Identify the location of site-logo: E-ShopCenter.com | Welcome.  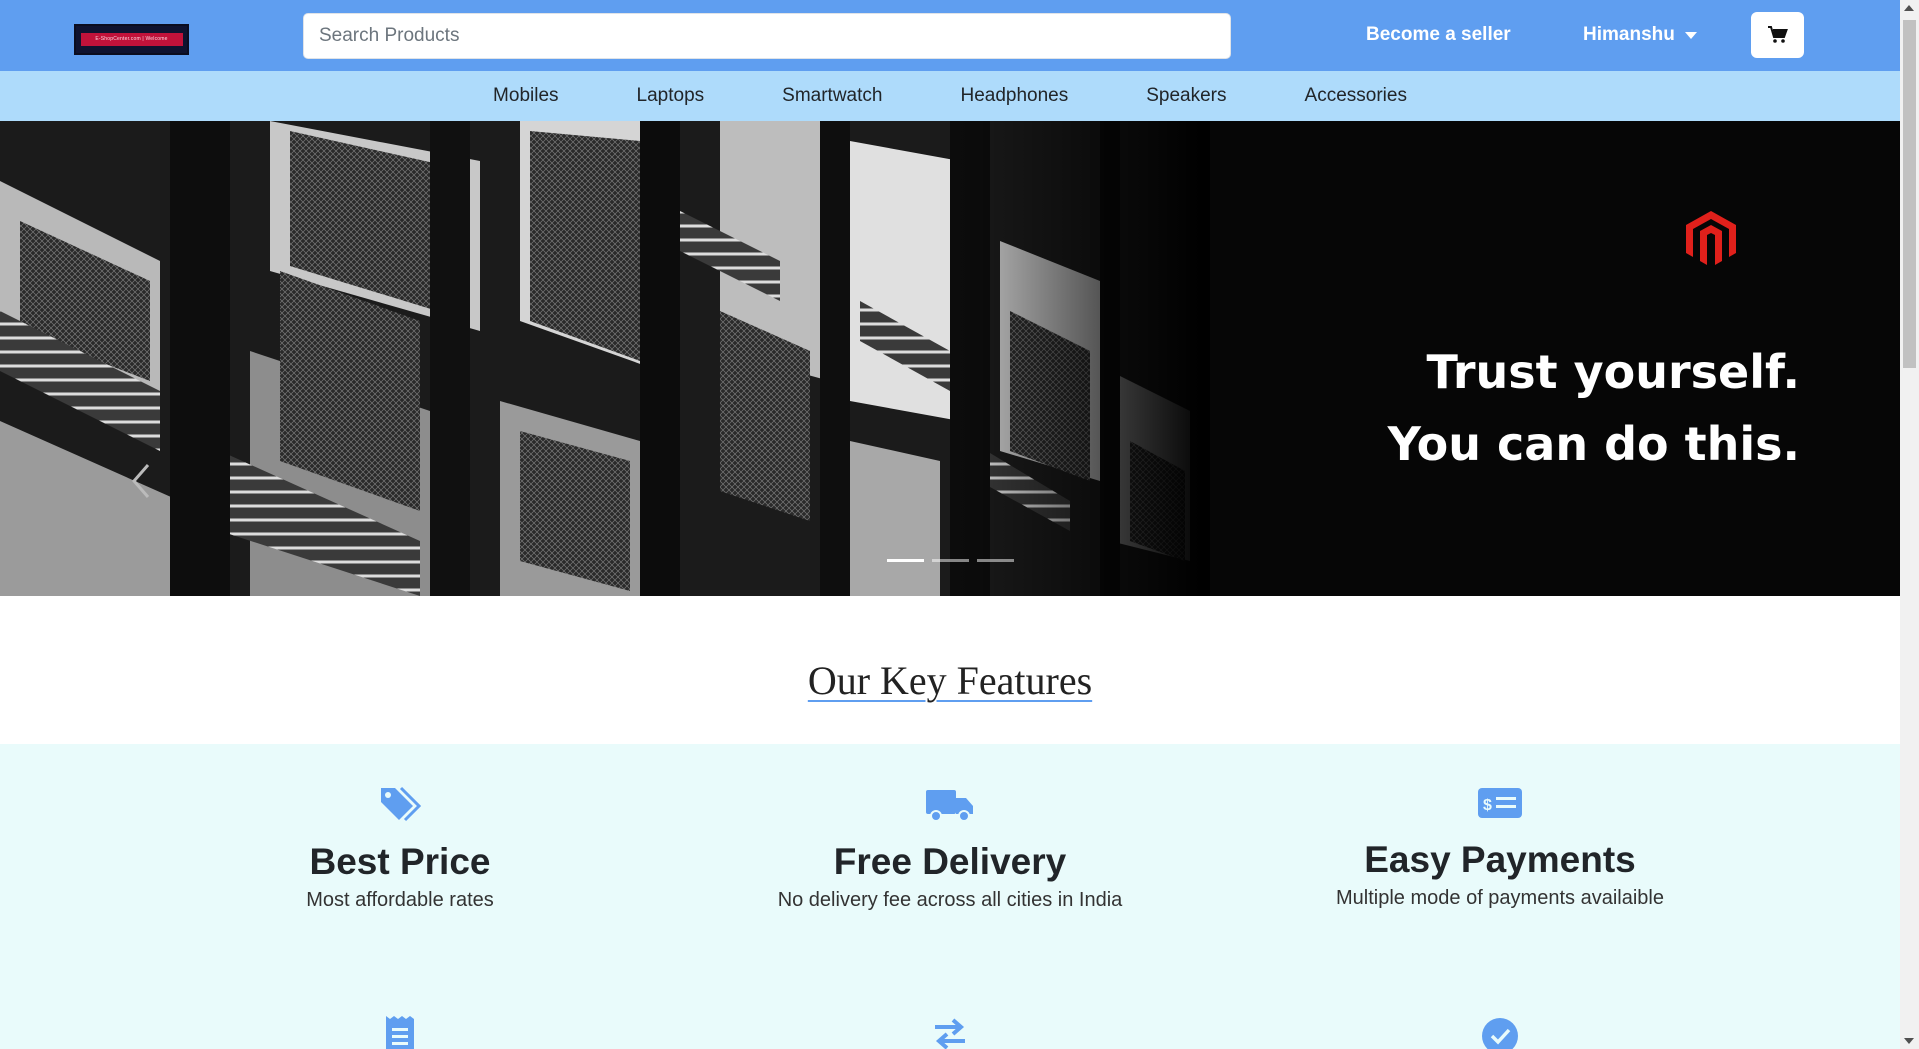
(131, 39).